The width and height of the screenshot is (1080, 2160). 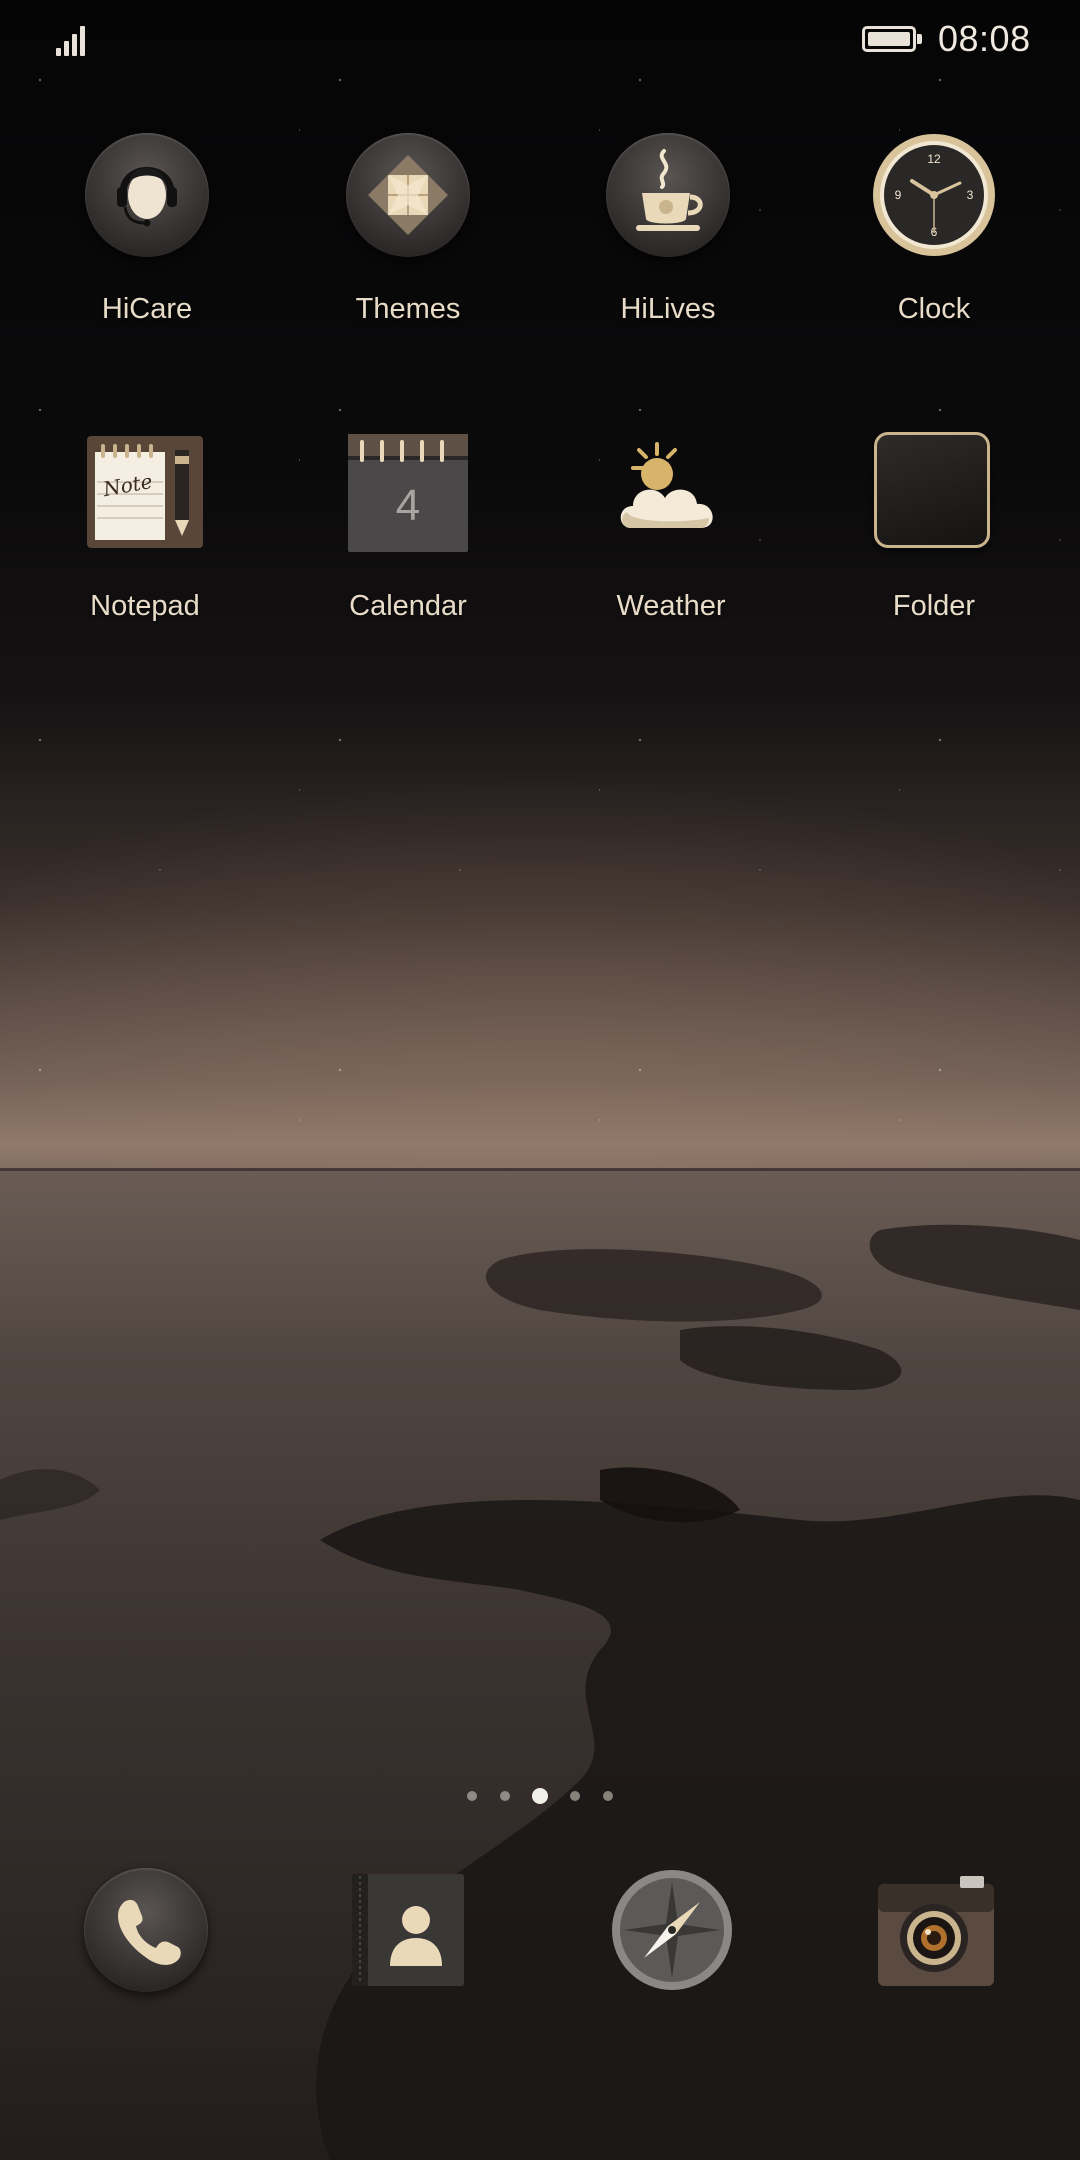 I want to click on svg-text: 4, so click(x=408, y=505).